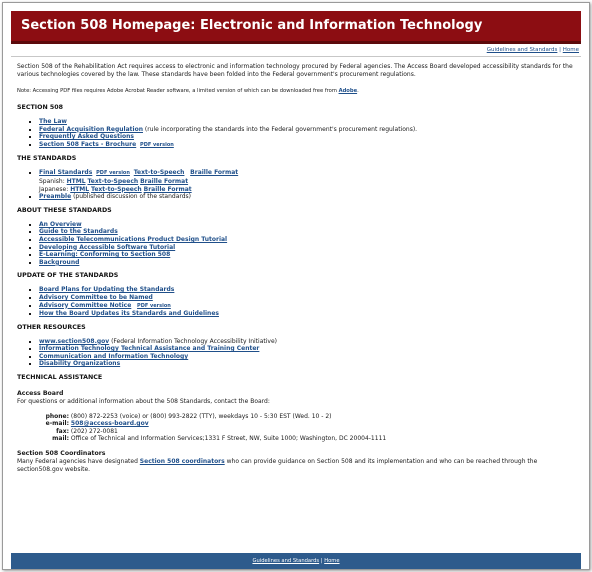 Image resolution: width=592 pixels, height=572 pixels. I want to click on nav-guidelines-link: Guidelines and Standards, so click(522, 50).